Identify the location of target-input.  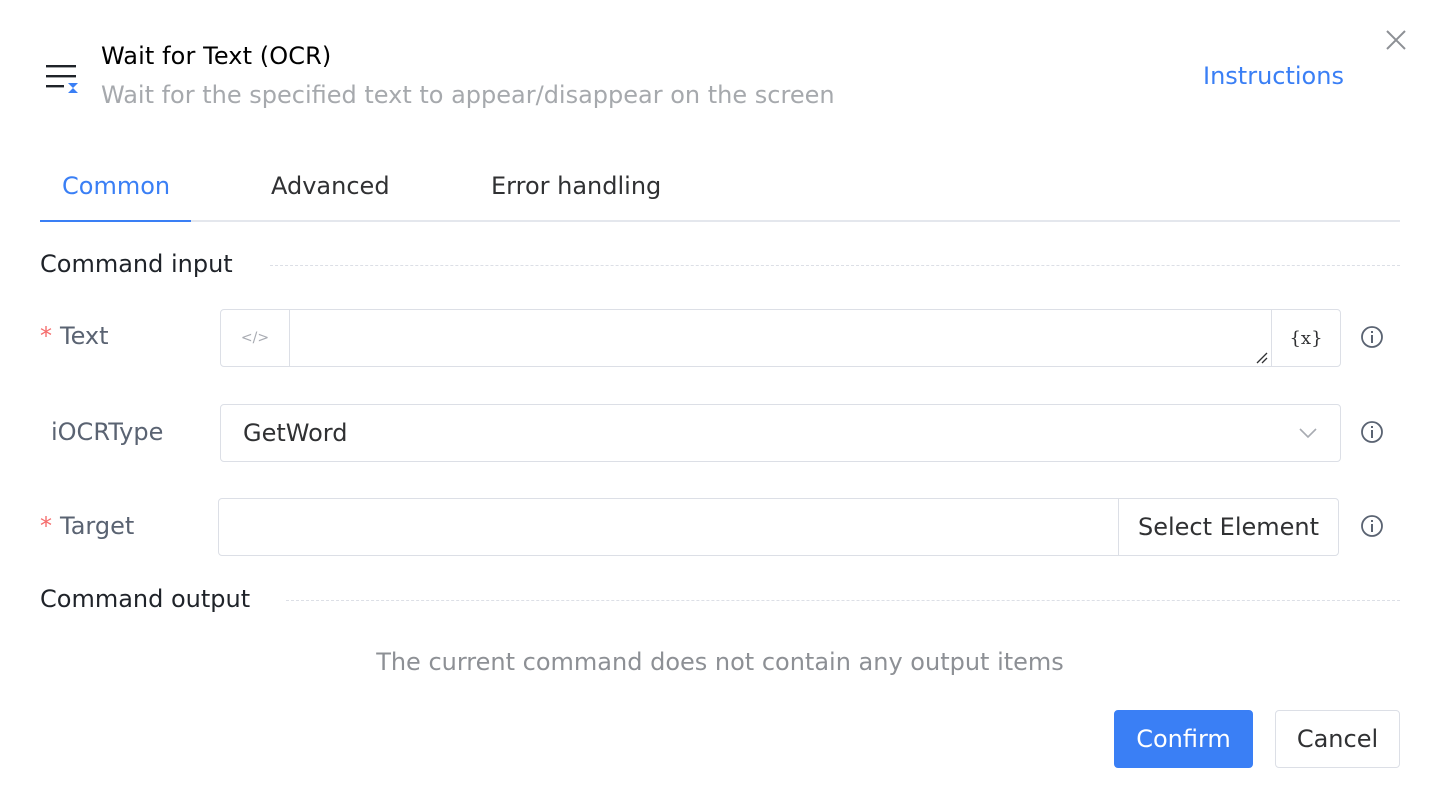
(669, 527).